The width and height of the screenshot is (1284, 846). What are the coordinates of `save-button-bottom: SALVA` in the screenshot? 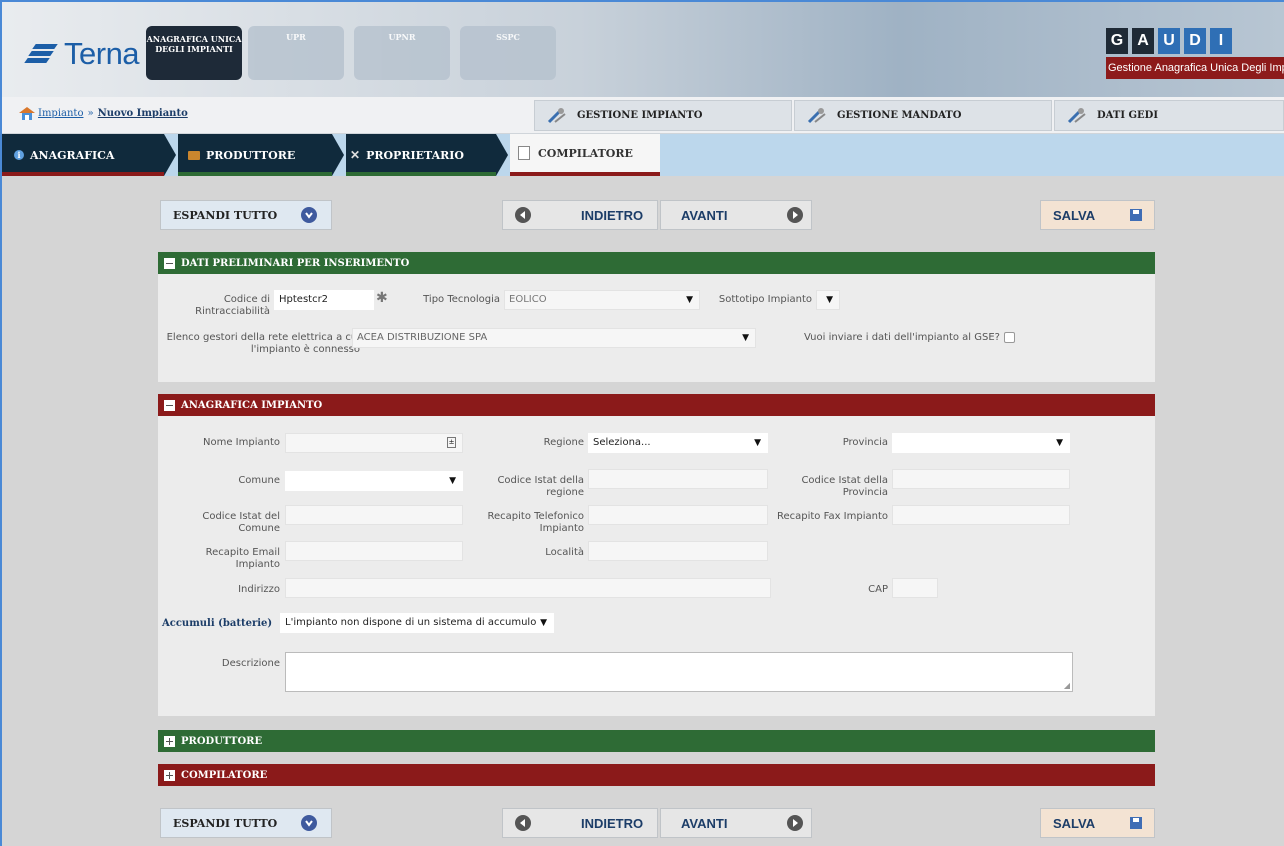 It's located at (1097, 823).